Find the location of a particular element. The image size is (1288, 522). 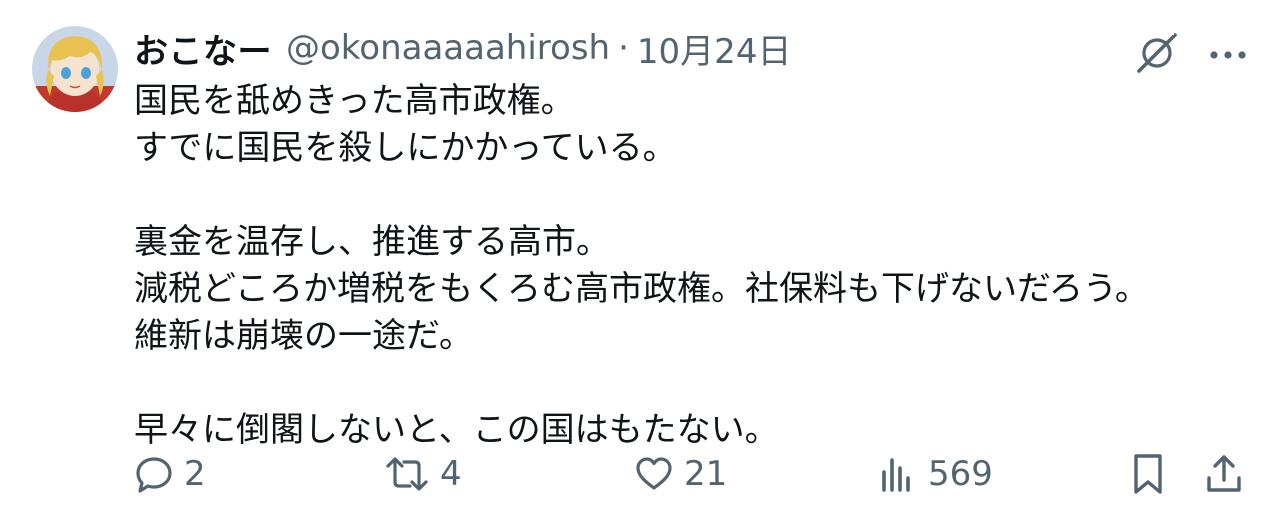

header-actions is located at coordinates (1191, 55).